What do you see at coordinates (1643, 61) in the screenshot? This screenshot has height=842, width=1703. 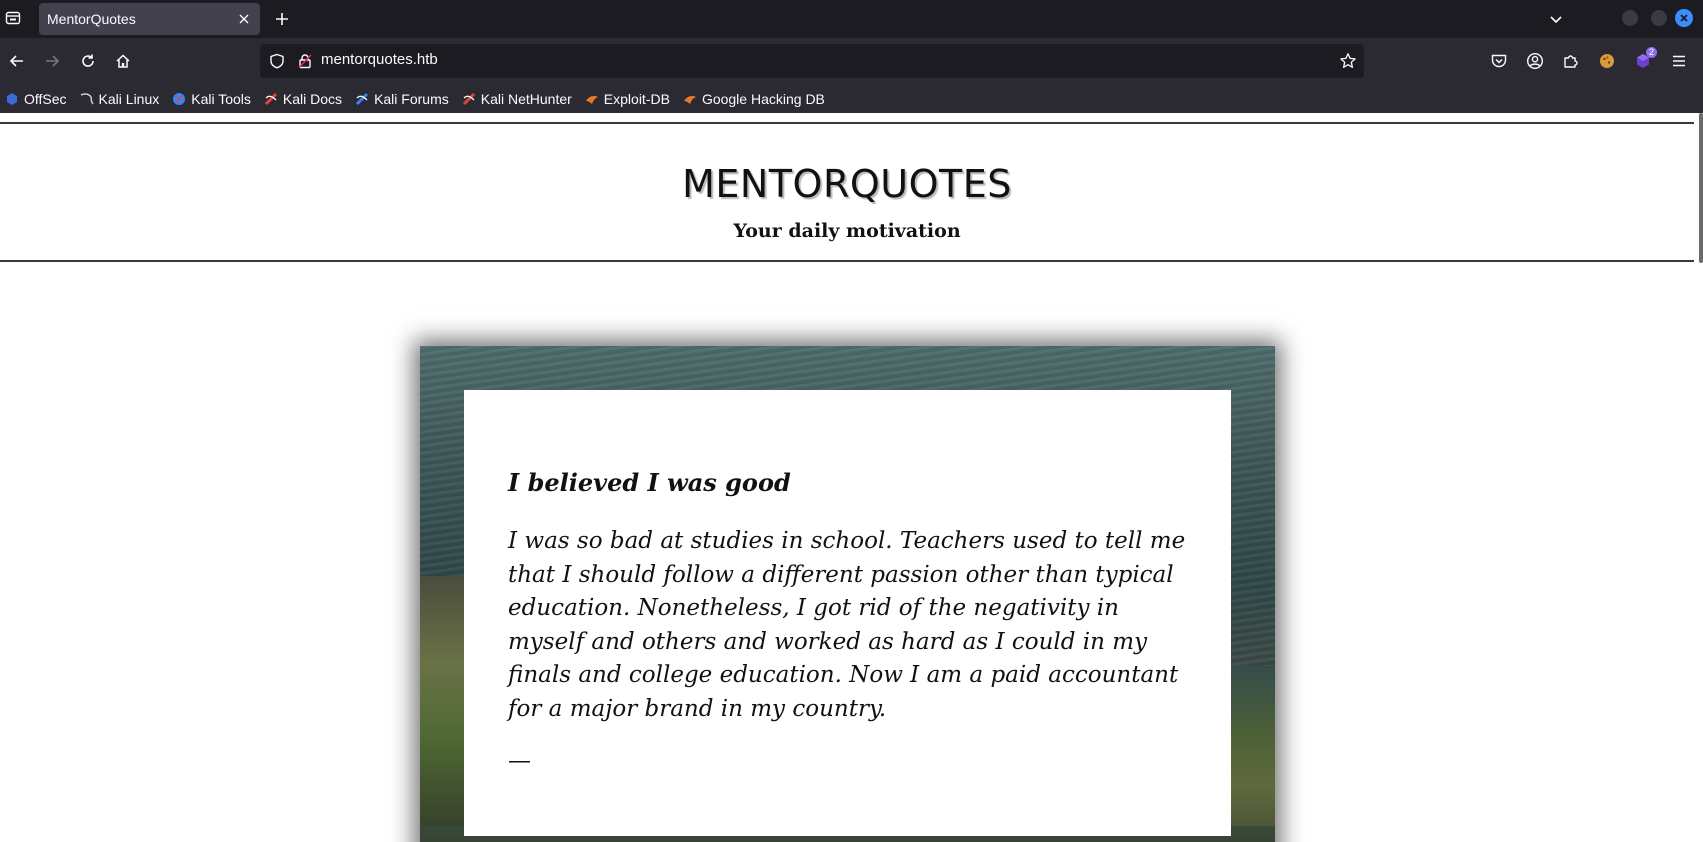 I see `extension-badge-icon: 2` at bounding box center [1643, 61].